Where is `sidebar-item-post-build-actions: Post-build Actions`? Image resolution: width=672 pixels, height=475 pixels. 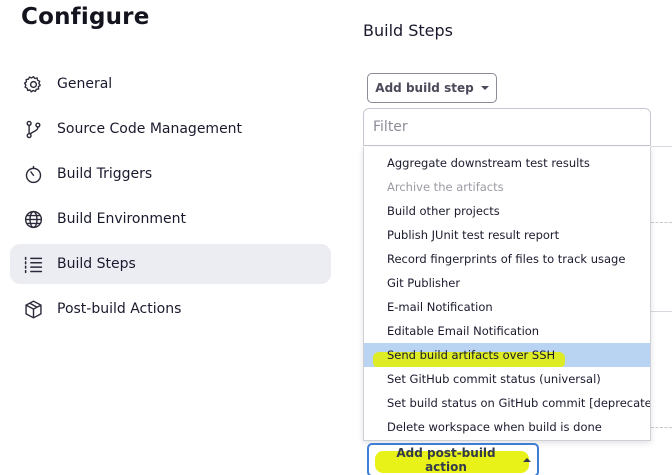
sidebar-item-post-build-actions: Post-build Actions is located at coordinates (170, 309).